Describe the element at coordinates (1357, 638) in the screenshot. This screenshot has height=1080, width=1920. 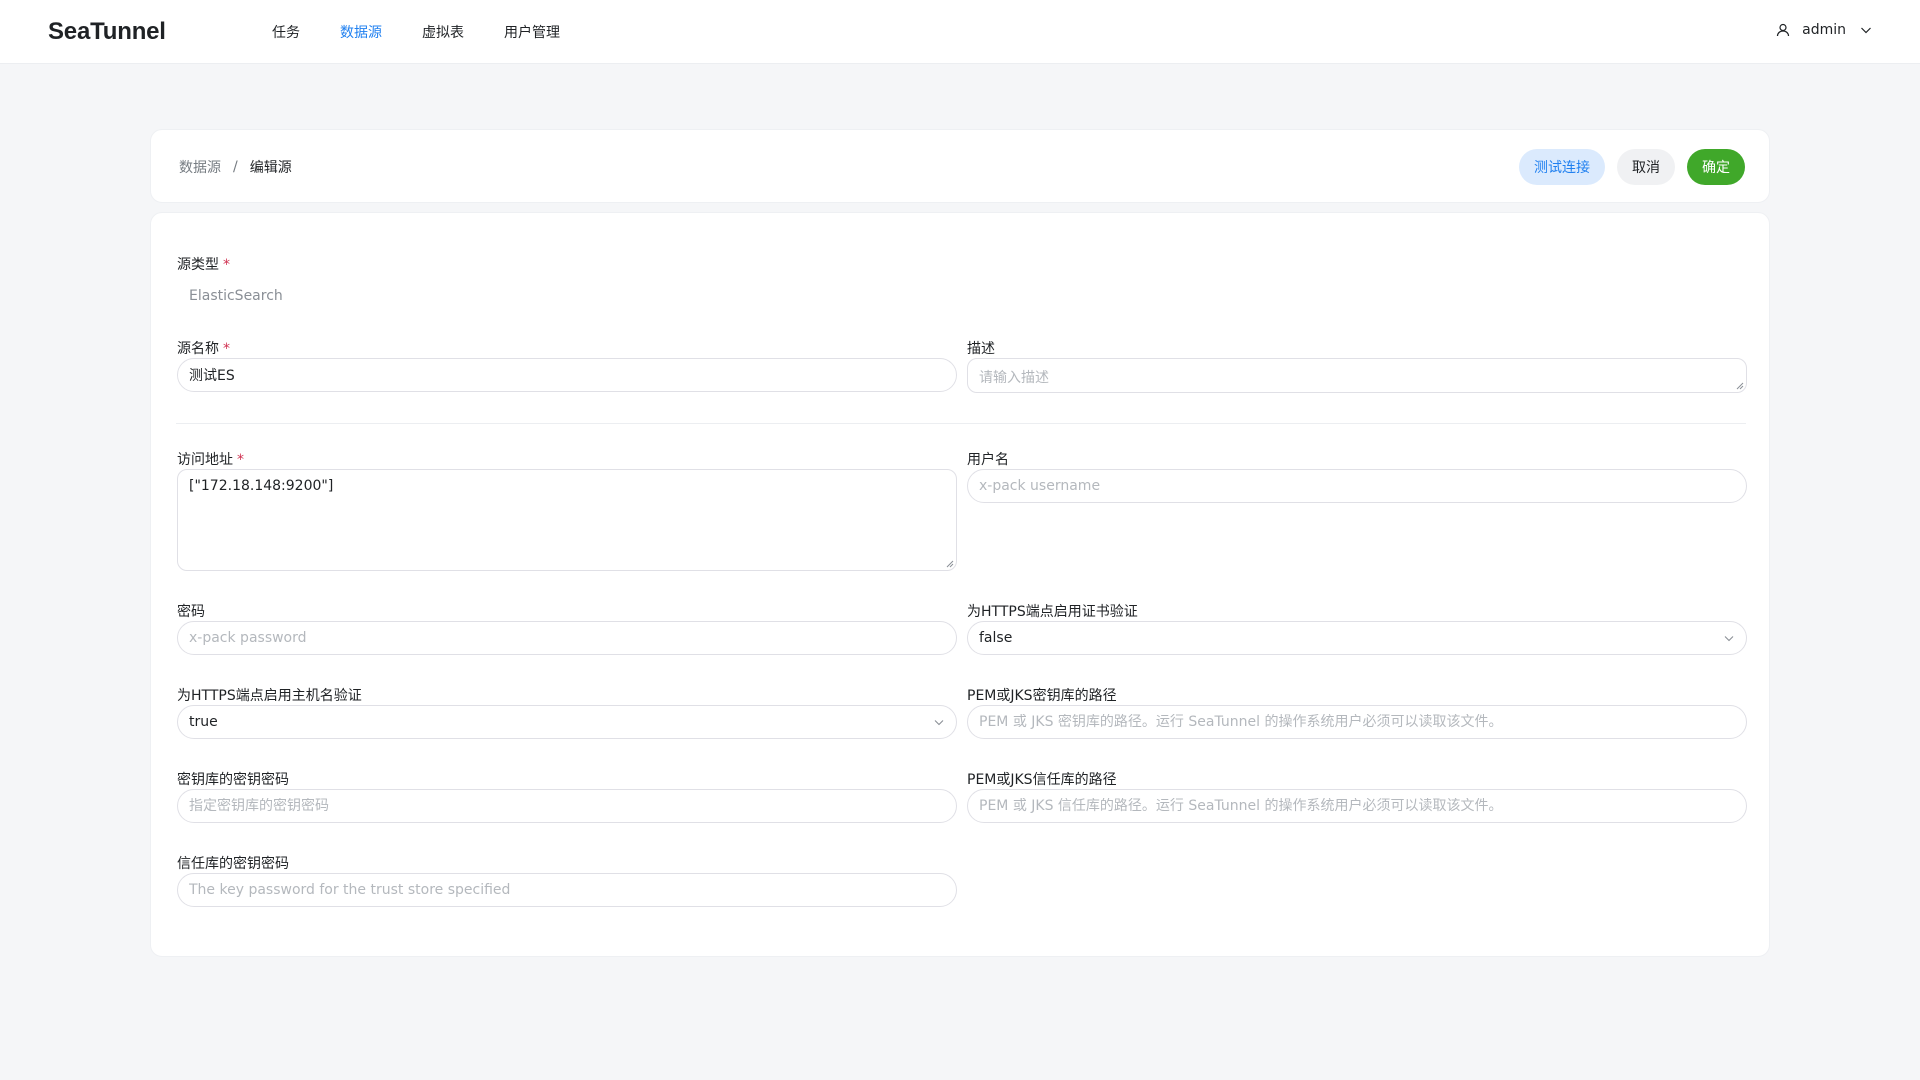
I see `tls-verify-certificate-select: false` at that location.